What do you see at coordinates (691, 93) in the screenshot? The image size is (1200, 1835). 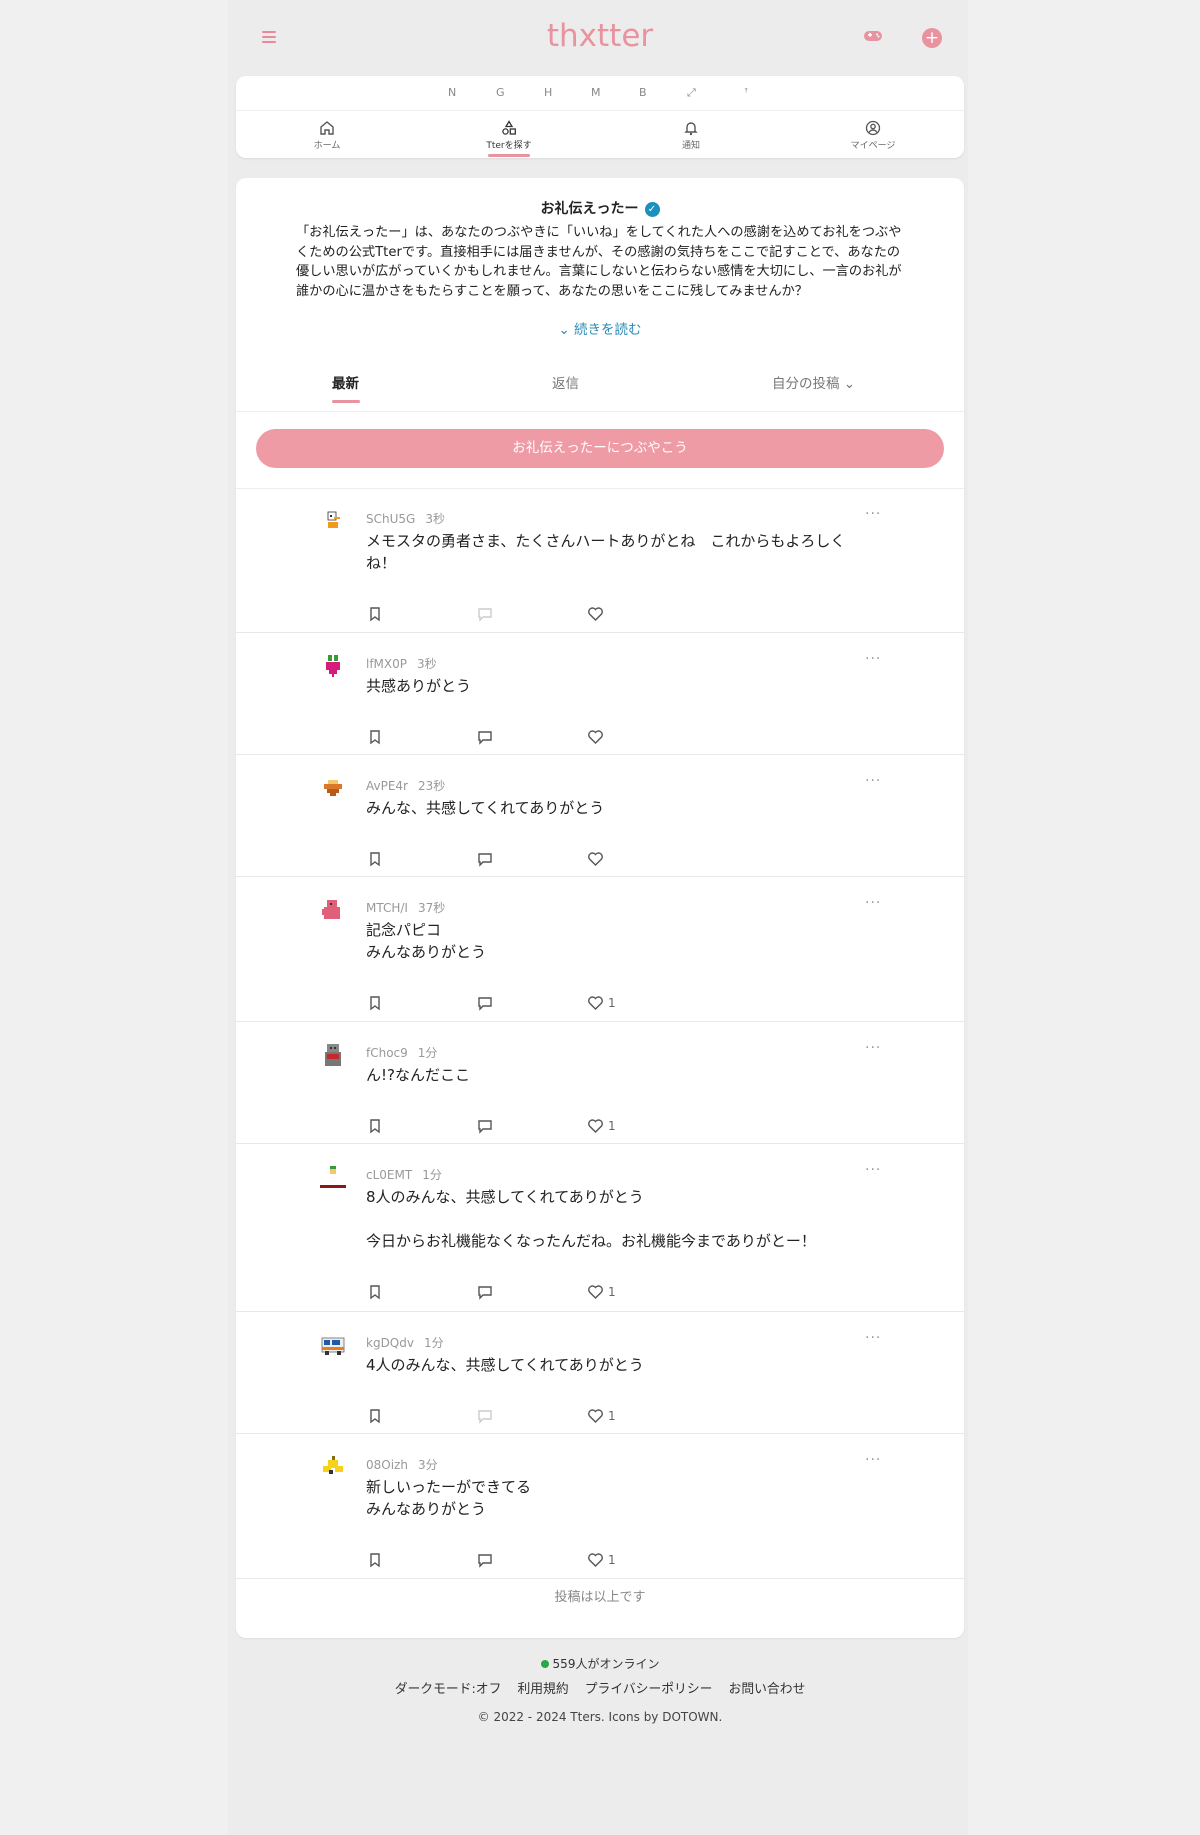 I see `expand-icon: ⤢` at bounding box center [691, 93].